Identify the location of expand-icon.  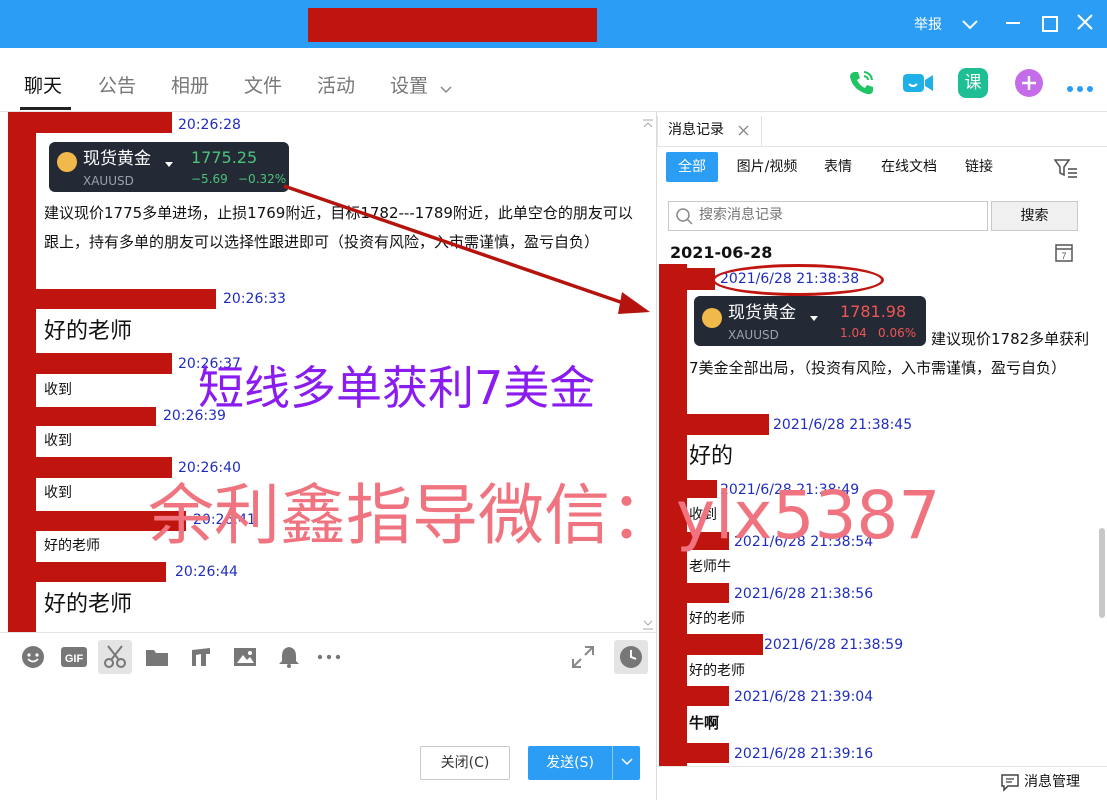
(583, 659).